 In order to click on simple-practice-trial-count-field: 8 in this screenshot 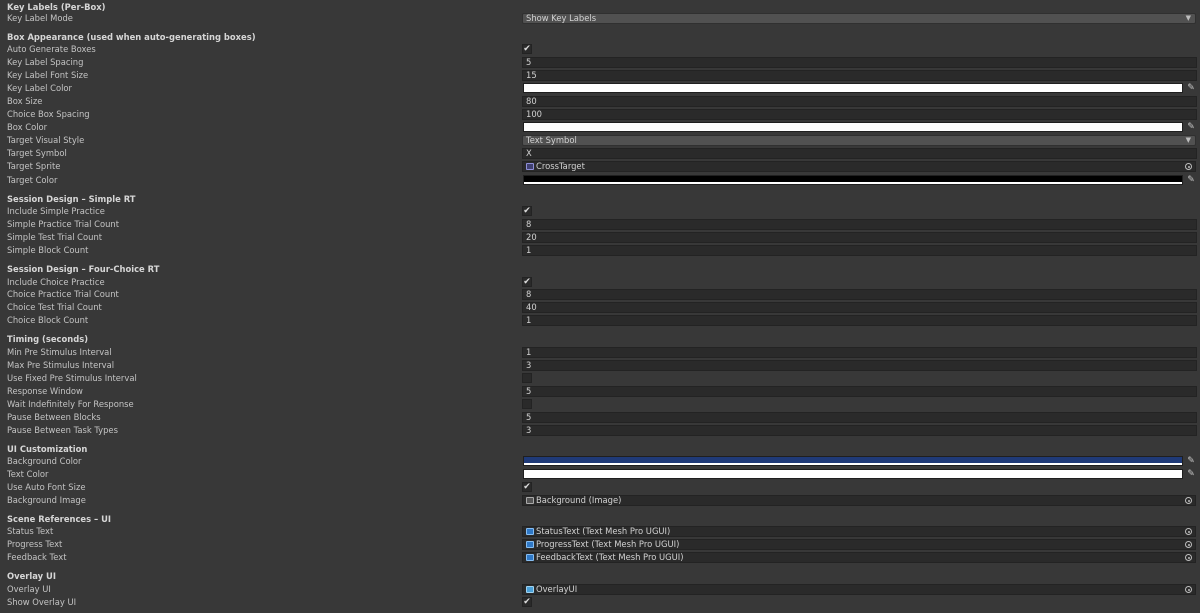, I will do `click(859, 224)`.